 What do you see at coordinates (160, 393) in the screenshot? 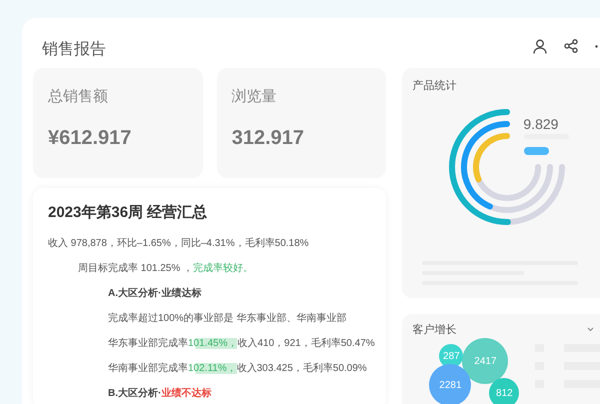
I see `section-heading: B.大区分析·业绩不达标` at bounding box center [160, 393].